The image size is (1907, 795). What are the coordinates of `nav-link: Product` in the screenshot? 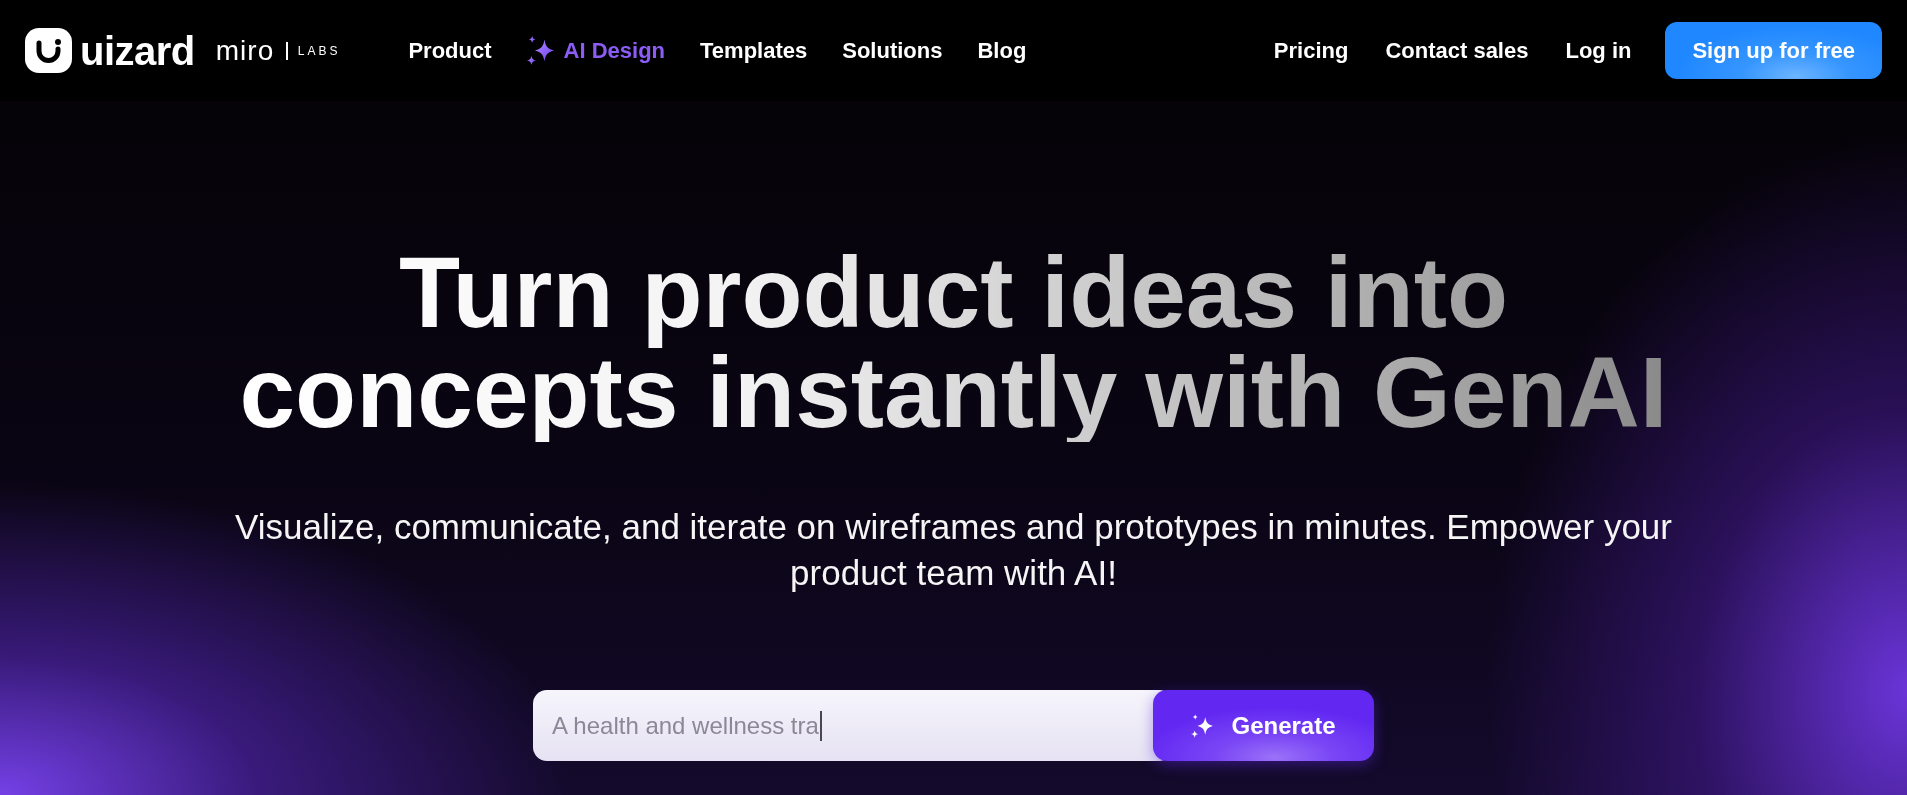 It's located at (450, 50).